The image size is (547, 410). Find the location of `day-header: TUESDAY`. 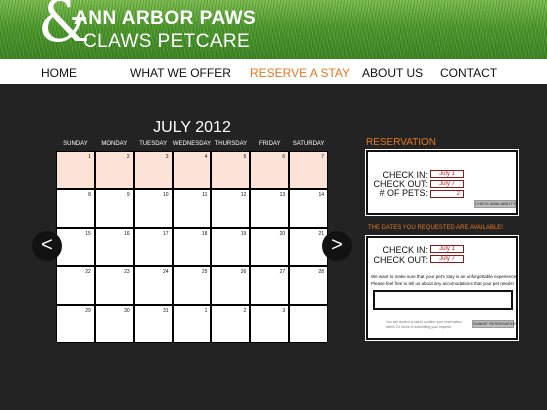

day-header: TUESDAY is located at coordinates (153, 144).